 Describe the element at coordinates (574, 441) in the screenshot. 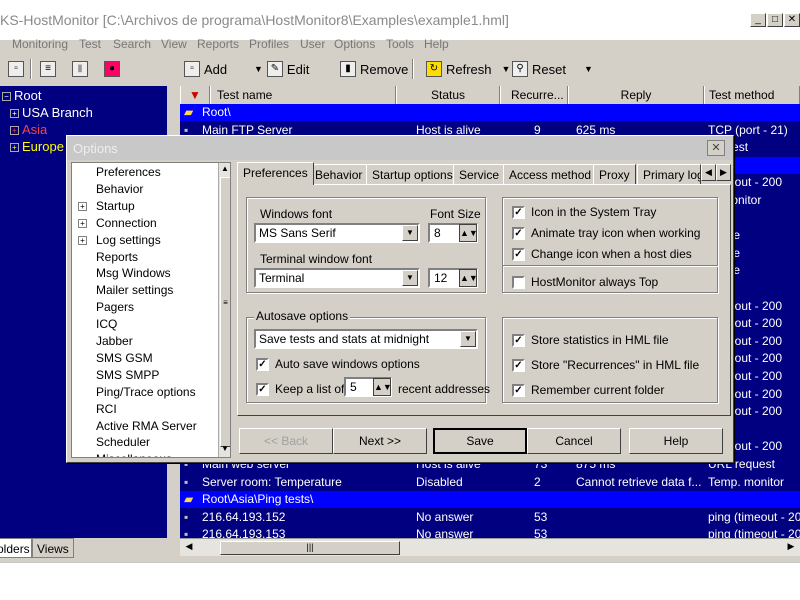

I see `cancel-button: Cancel` at that location.